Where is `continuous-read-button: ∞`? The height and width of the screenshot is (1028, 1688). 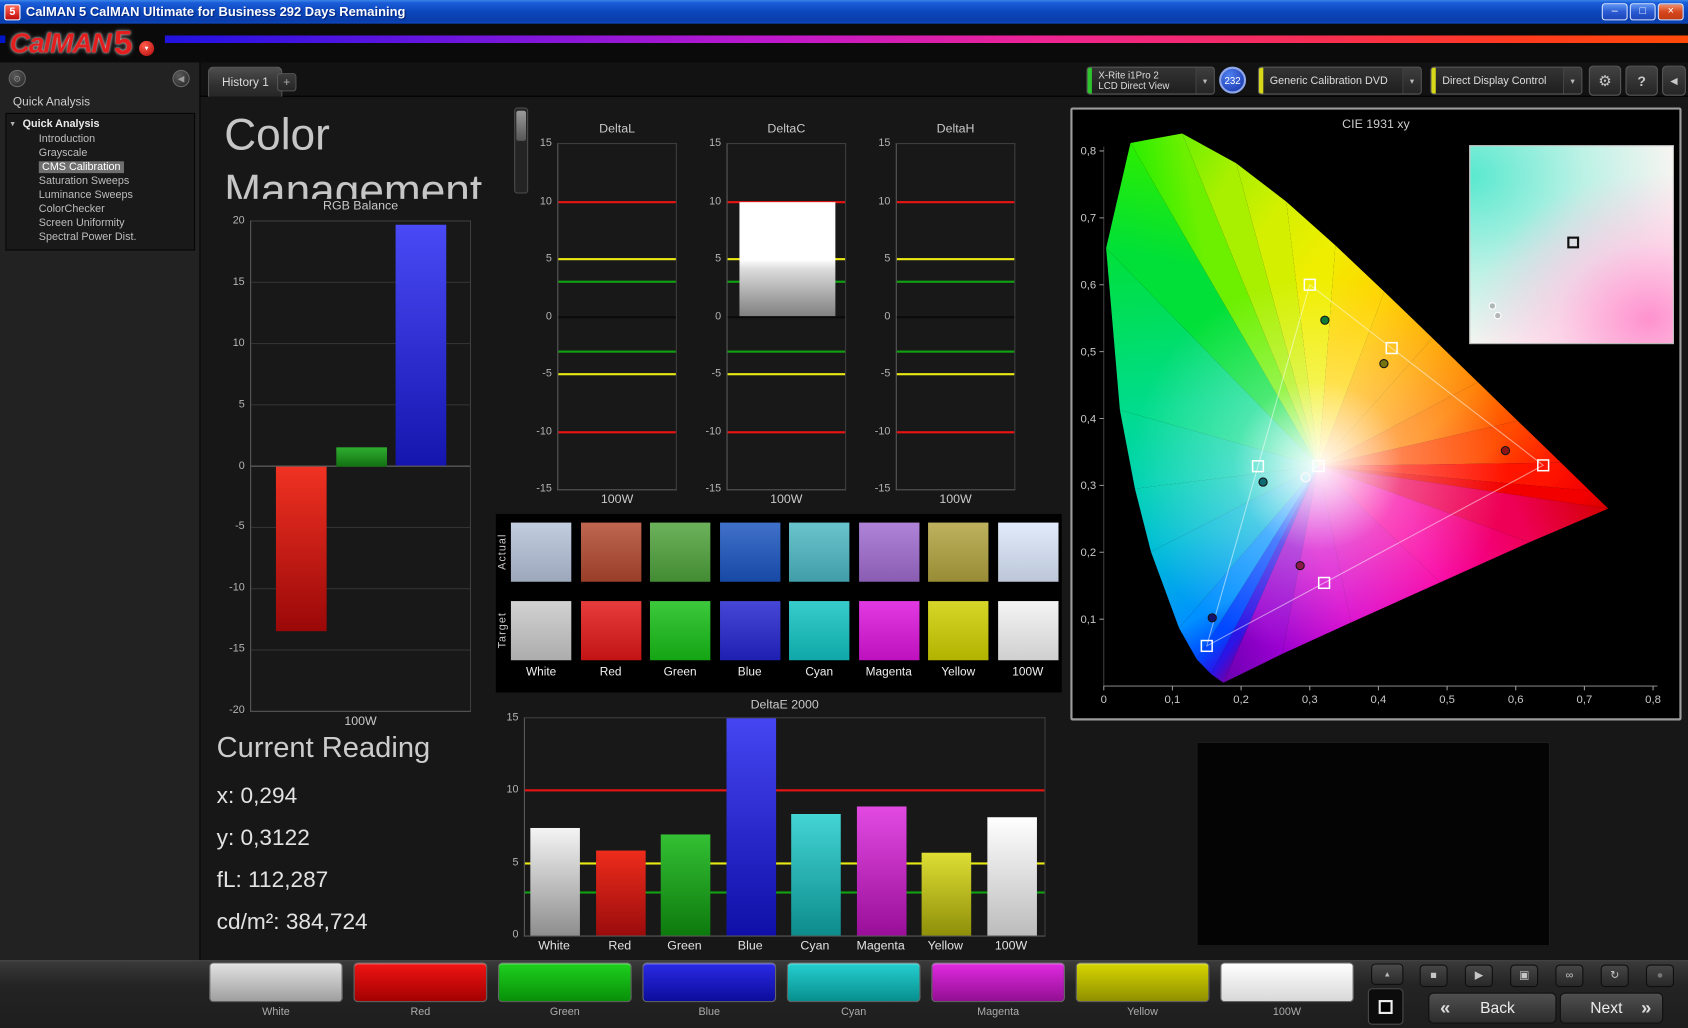
continuous-read-button: ∞ is located at coordinates (1569, 976).